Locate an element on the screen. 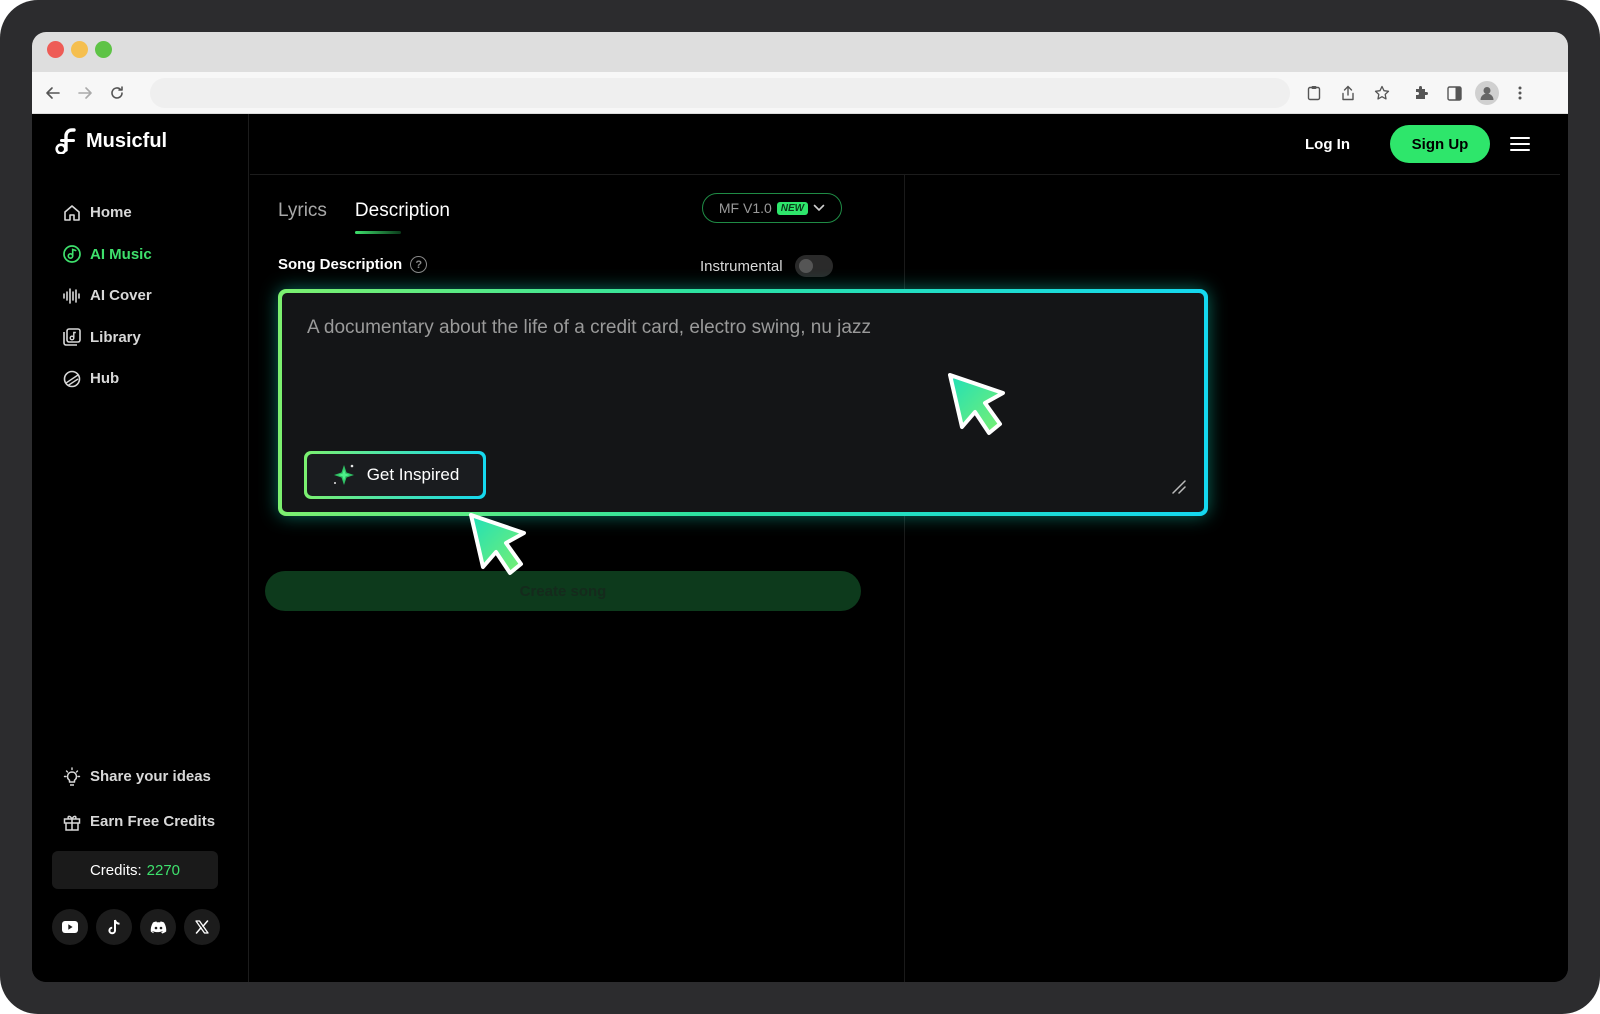  lightbulb-icon is located at coordinates (72, 776).